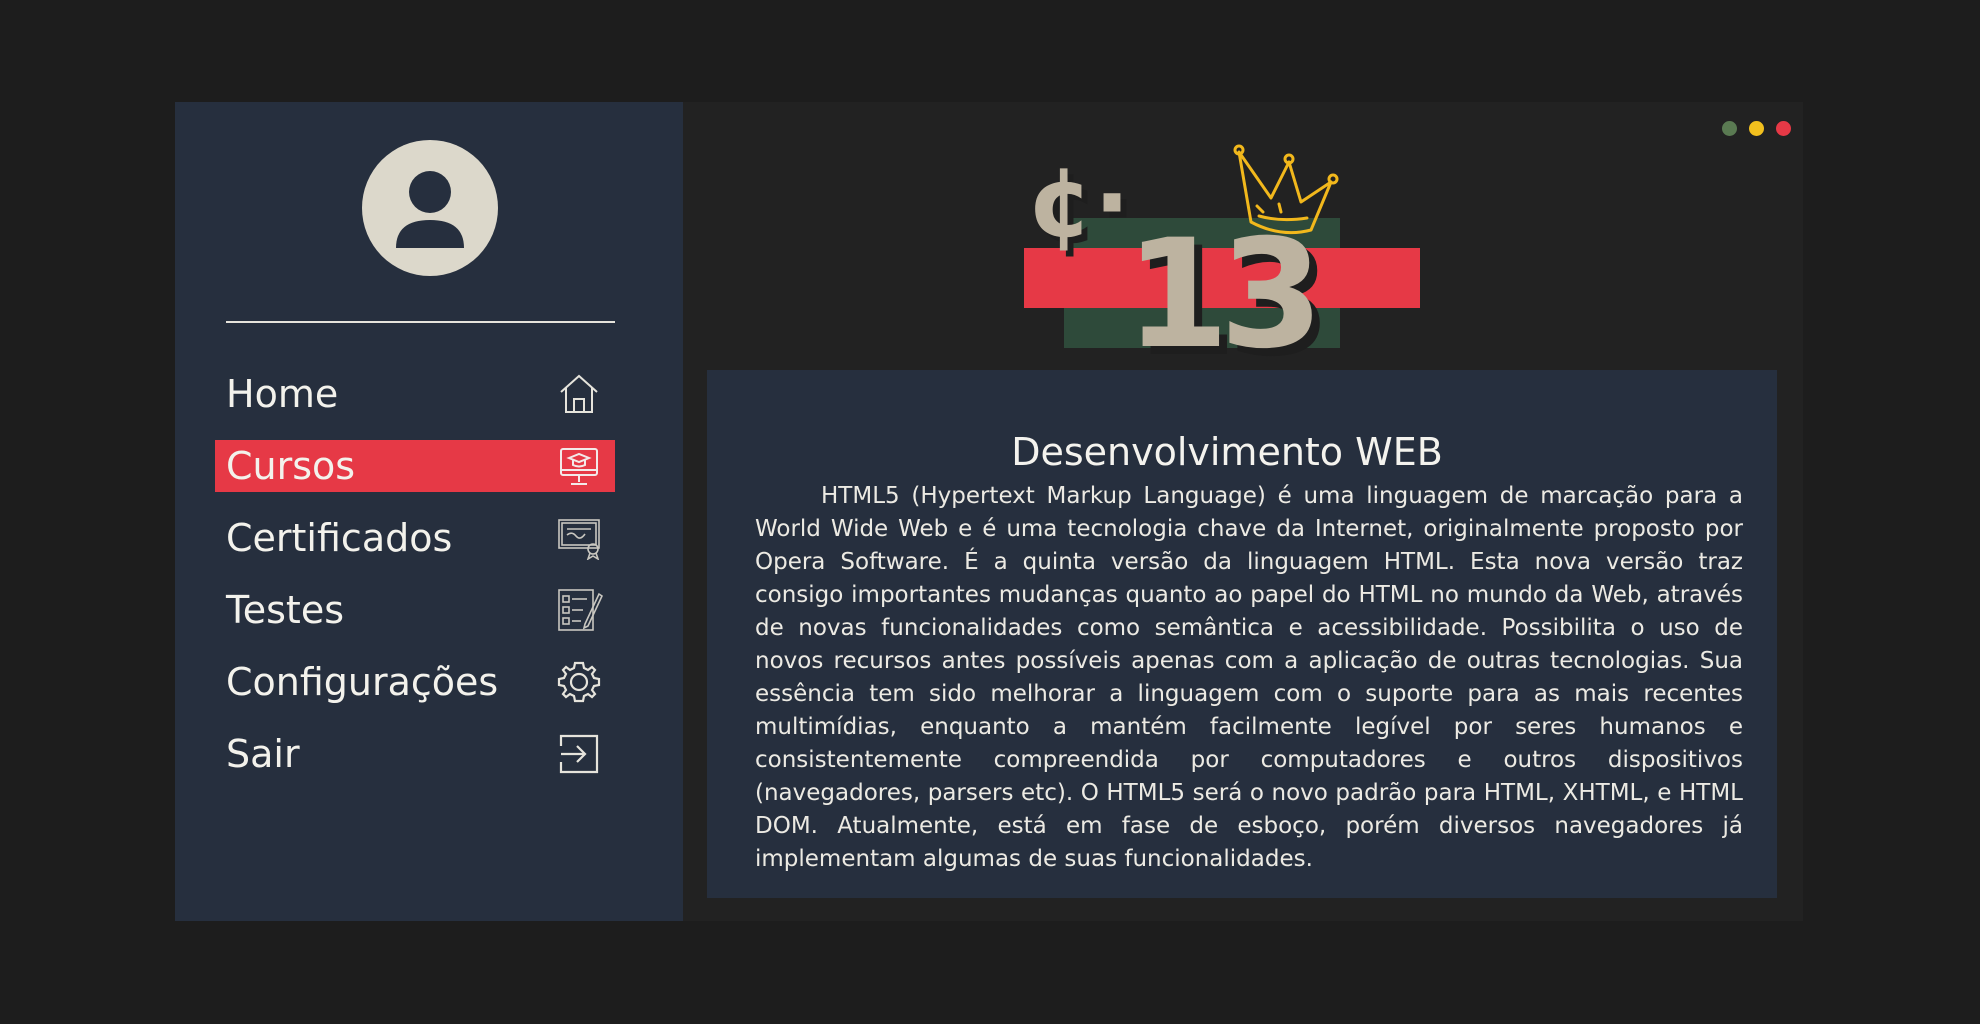 The height and width of the screenshot is (1024, 1980). Describe the element at coordinates (285, 610) in the screenshot. I see `sidebar-item-label: Testes` at that location.